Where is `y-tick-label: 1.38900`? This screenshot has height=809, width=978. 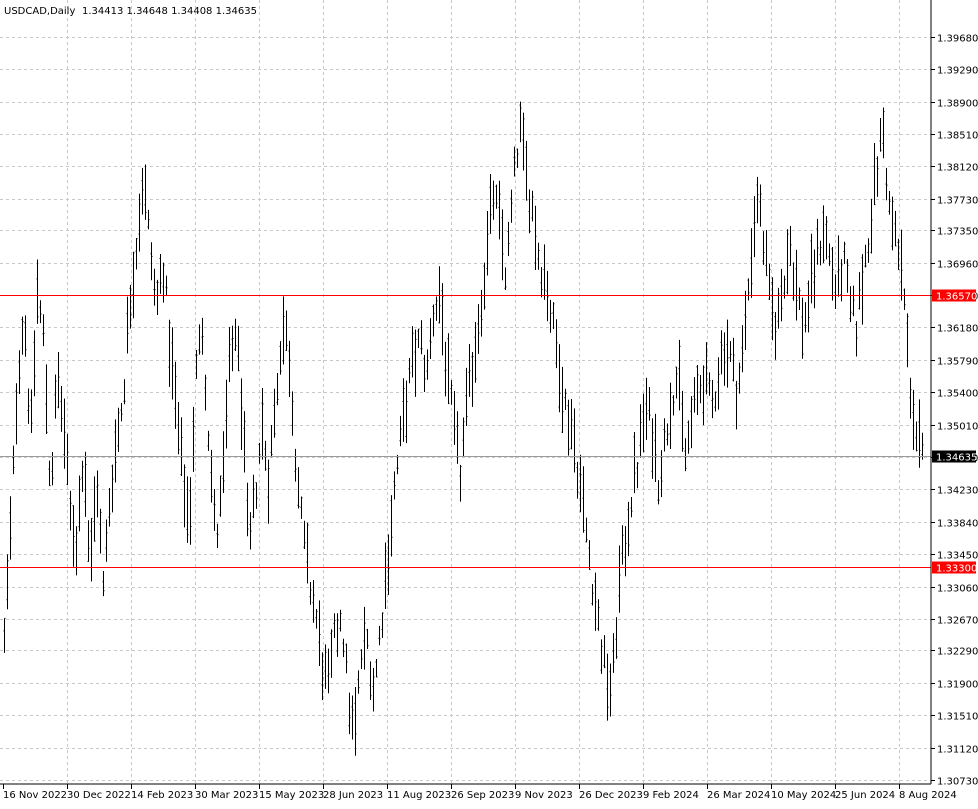 y-tick-label: 1.38900 is located at coordinates (957, 104).